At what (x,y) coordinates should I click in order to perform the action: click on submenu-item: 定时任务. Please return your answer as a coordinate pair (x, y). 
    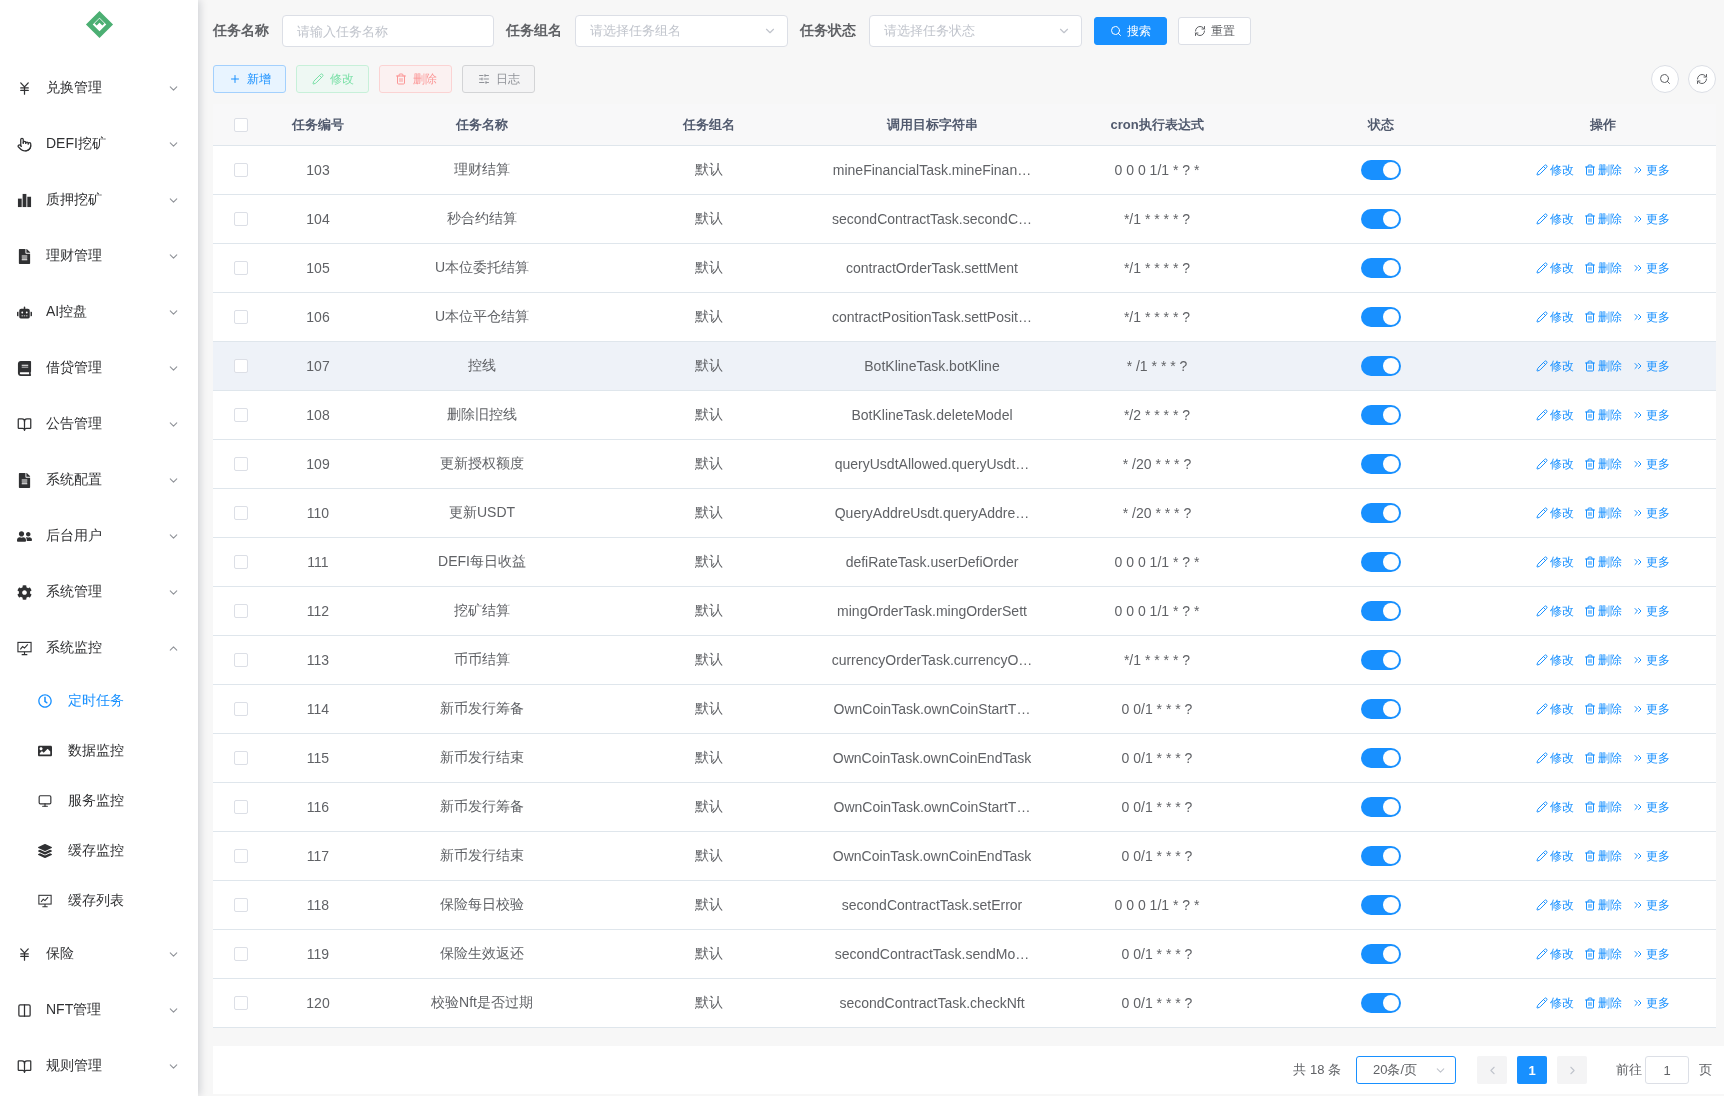
    Looking at the image, I should click on (99, 701).